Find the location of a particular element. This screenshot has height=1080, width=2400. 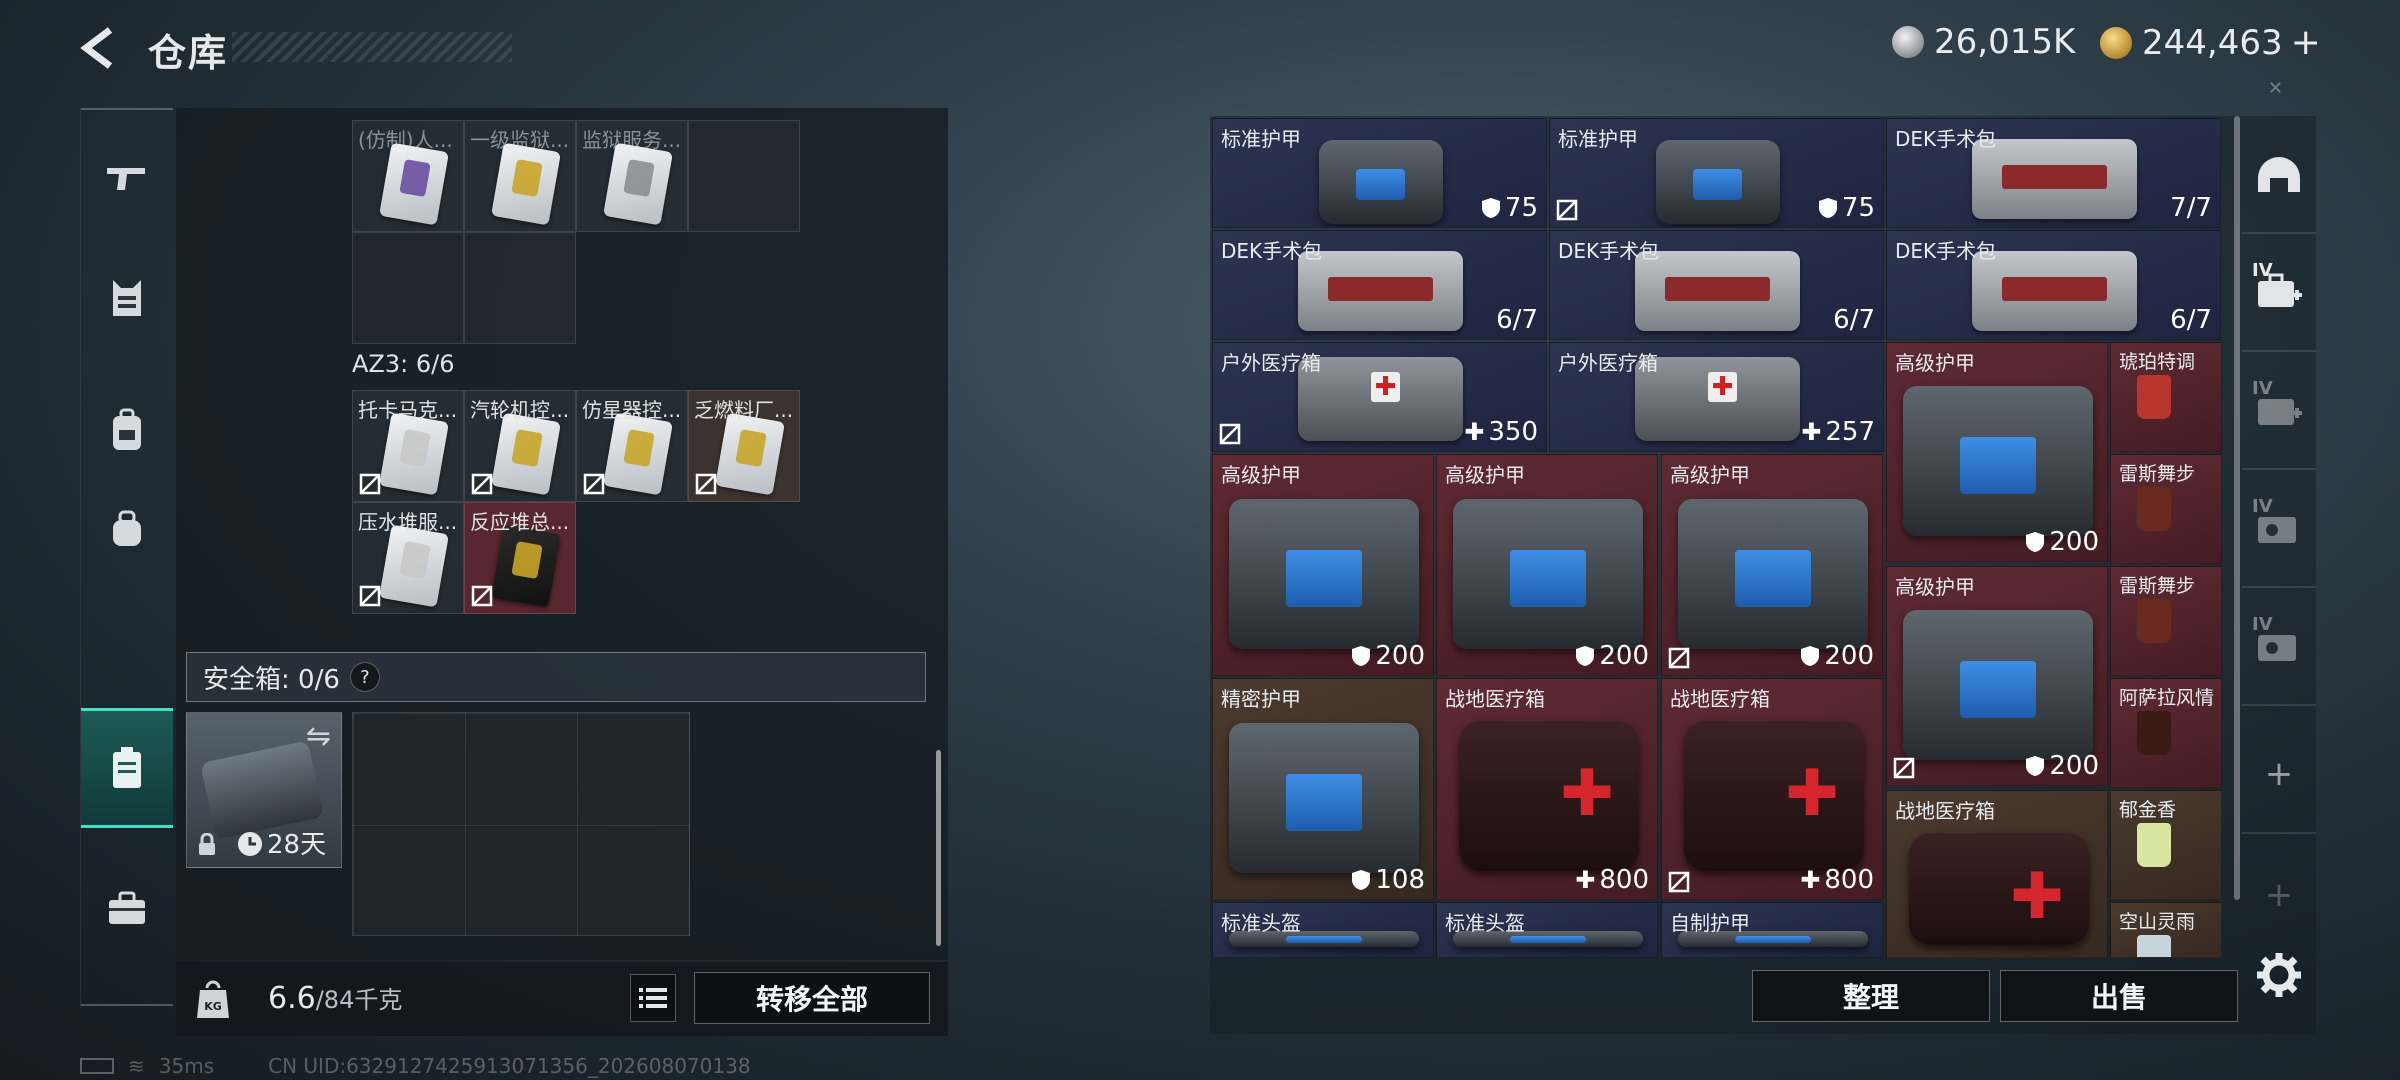

gun-icon is located at coordinates (126, 179).